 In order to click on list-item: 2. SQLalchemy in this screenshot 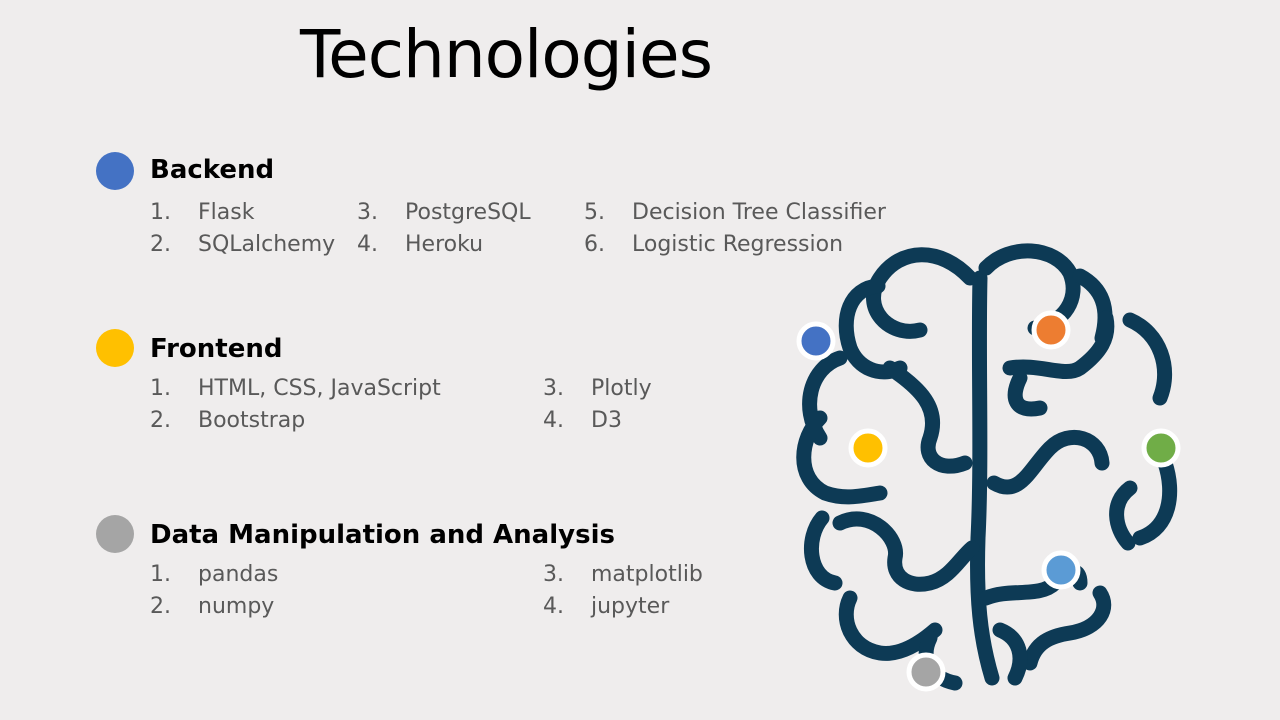, I will do `click(243, 244)`.